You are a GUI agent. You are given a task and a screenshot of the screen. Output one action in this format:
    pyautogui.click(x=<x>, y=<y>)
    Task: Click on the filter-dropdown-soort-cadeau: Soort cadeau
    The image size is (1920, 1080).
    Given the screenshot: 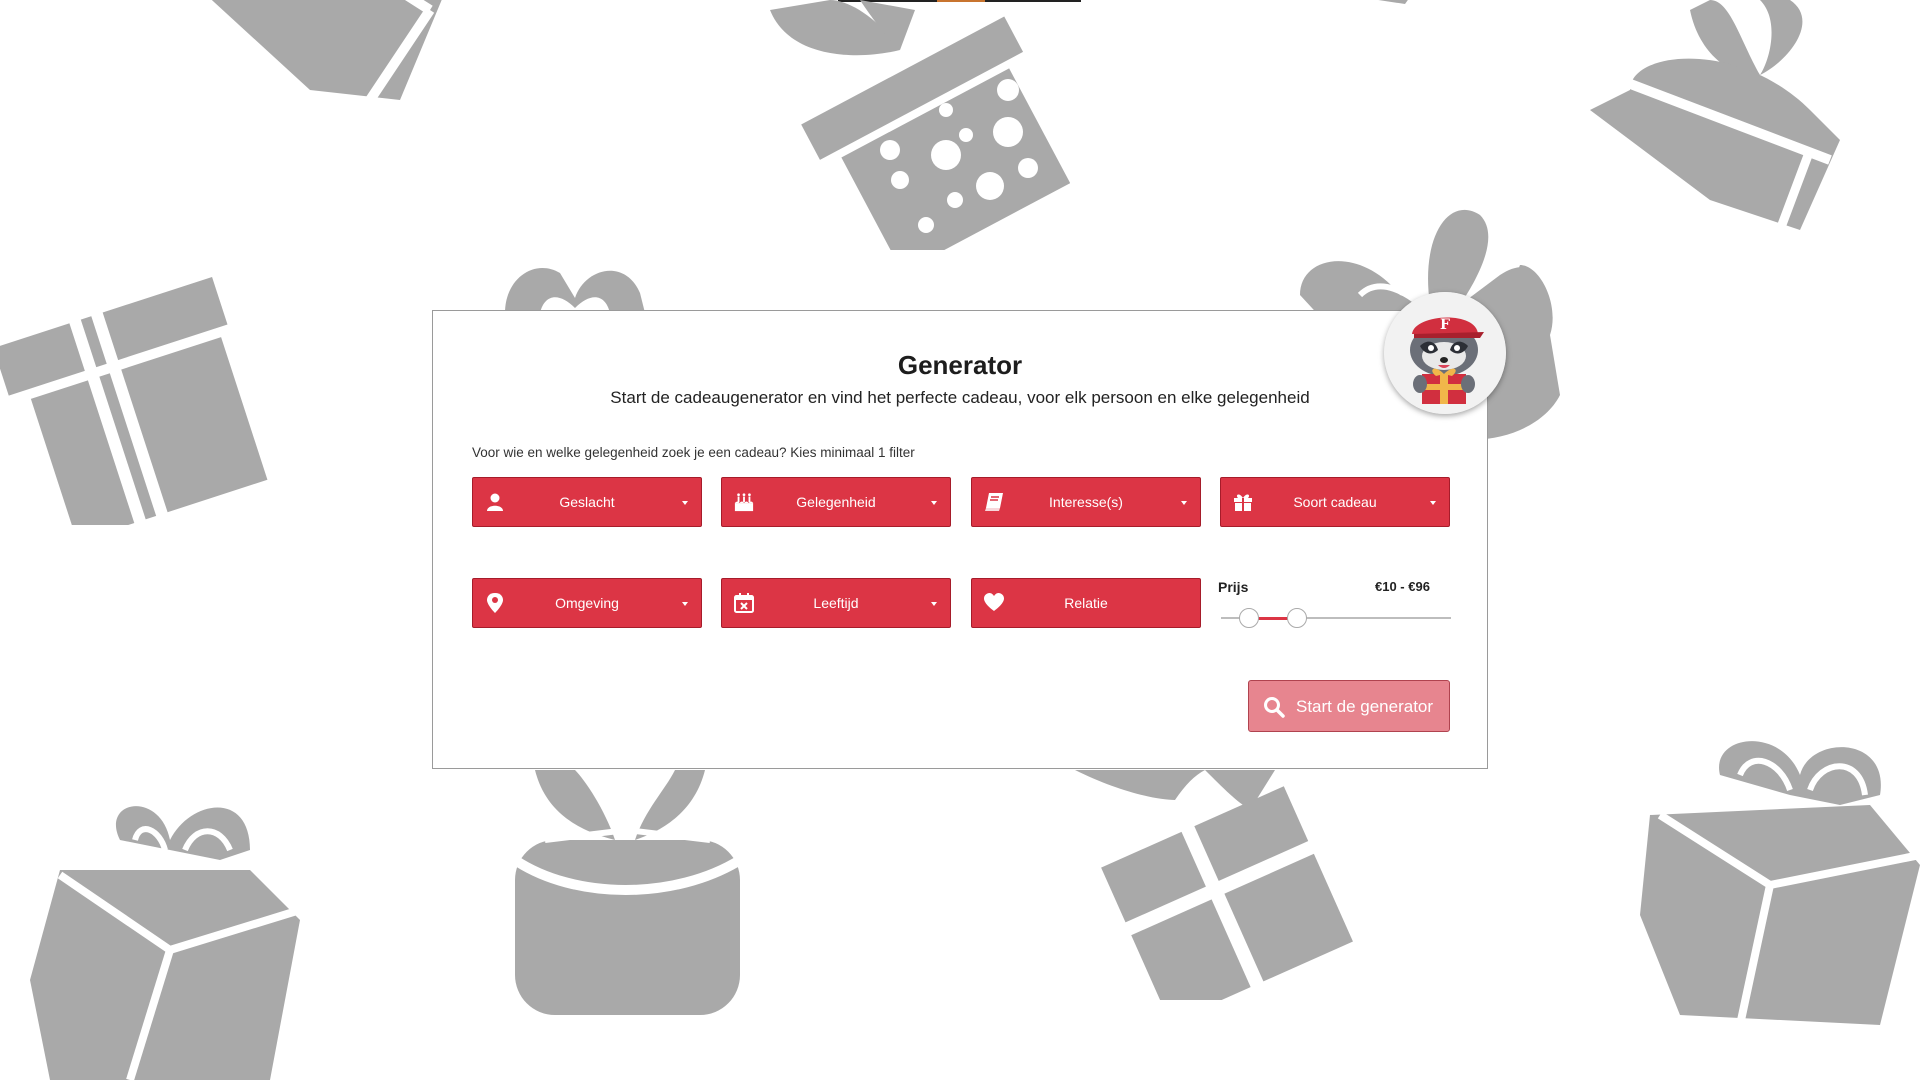 What is the action you would take?
    pyautogui.click(x=1335, y=502)
    